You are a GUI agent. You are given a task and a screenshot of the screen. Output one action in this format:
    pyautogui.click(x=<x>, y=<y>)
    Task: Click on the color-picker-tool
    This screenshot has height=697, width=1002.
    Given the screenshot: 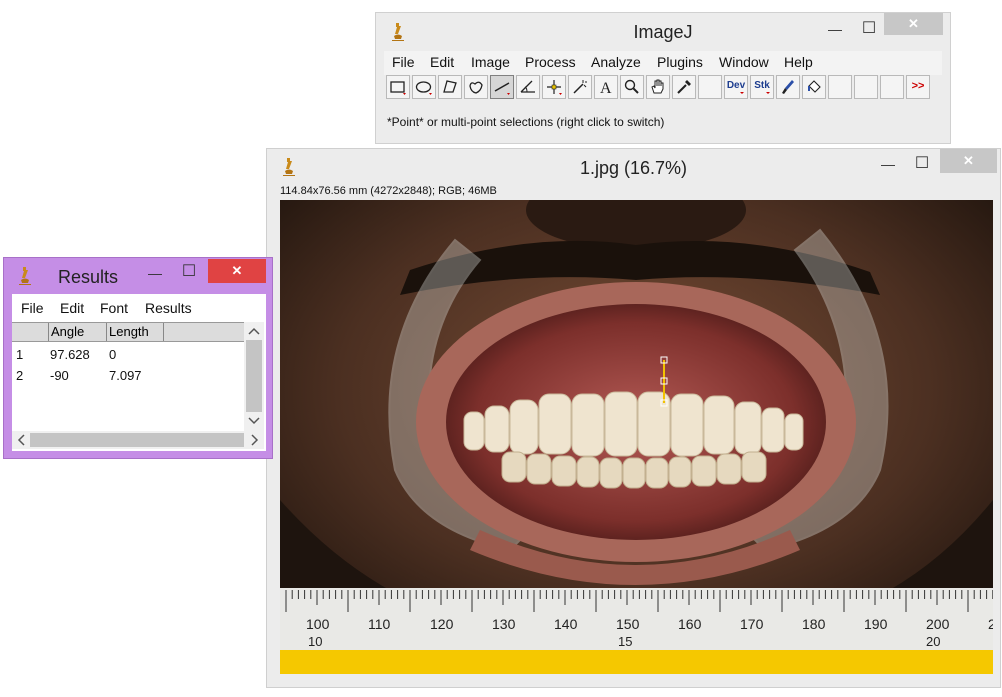 What is the action you would take?
    pyautogui.click(x=684, y=87)
    